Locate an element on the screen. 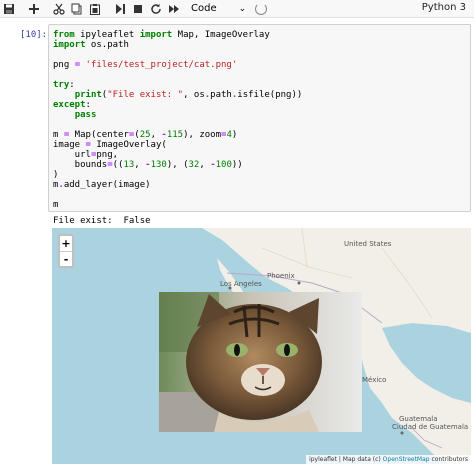  attribution-prefix: ipyleaflet | Map data (c) is located at coordinates (346, 459).